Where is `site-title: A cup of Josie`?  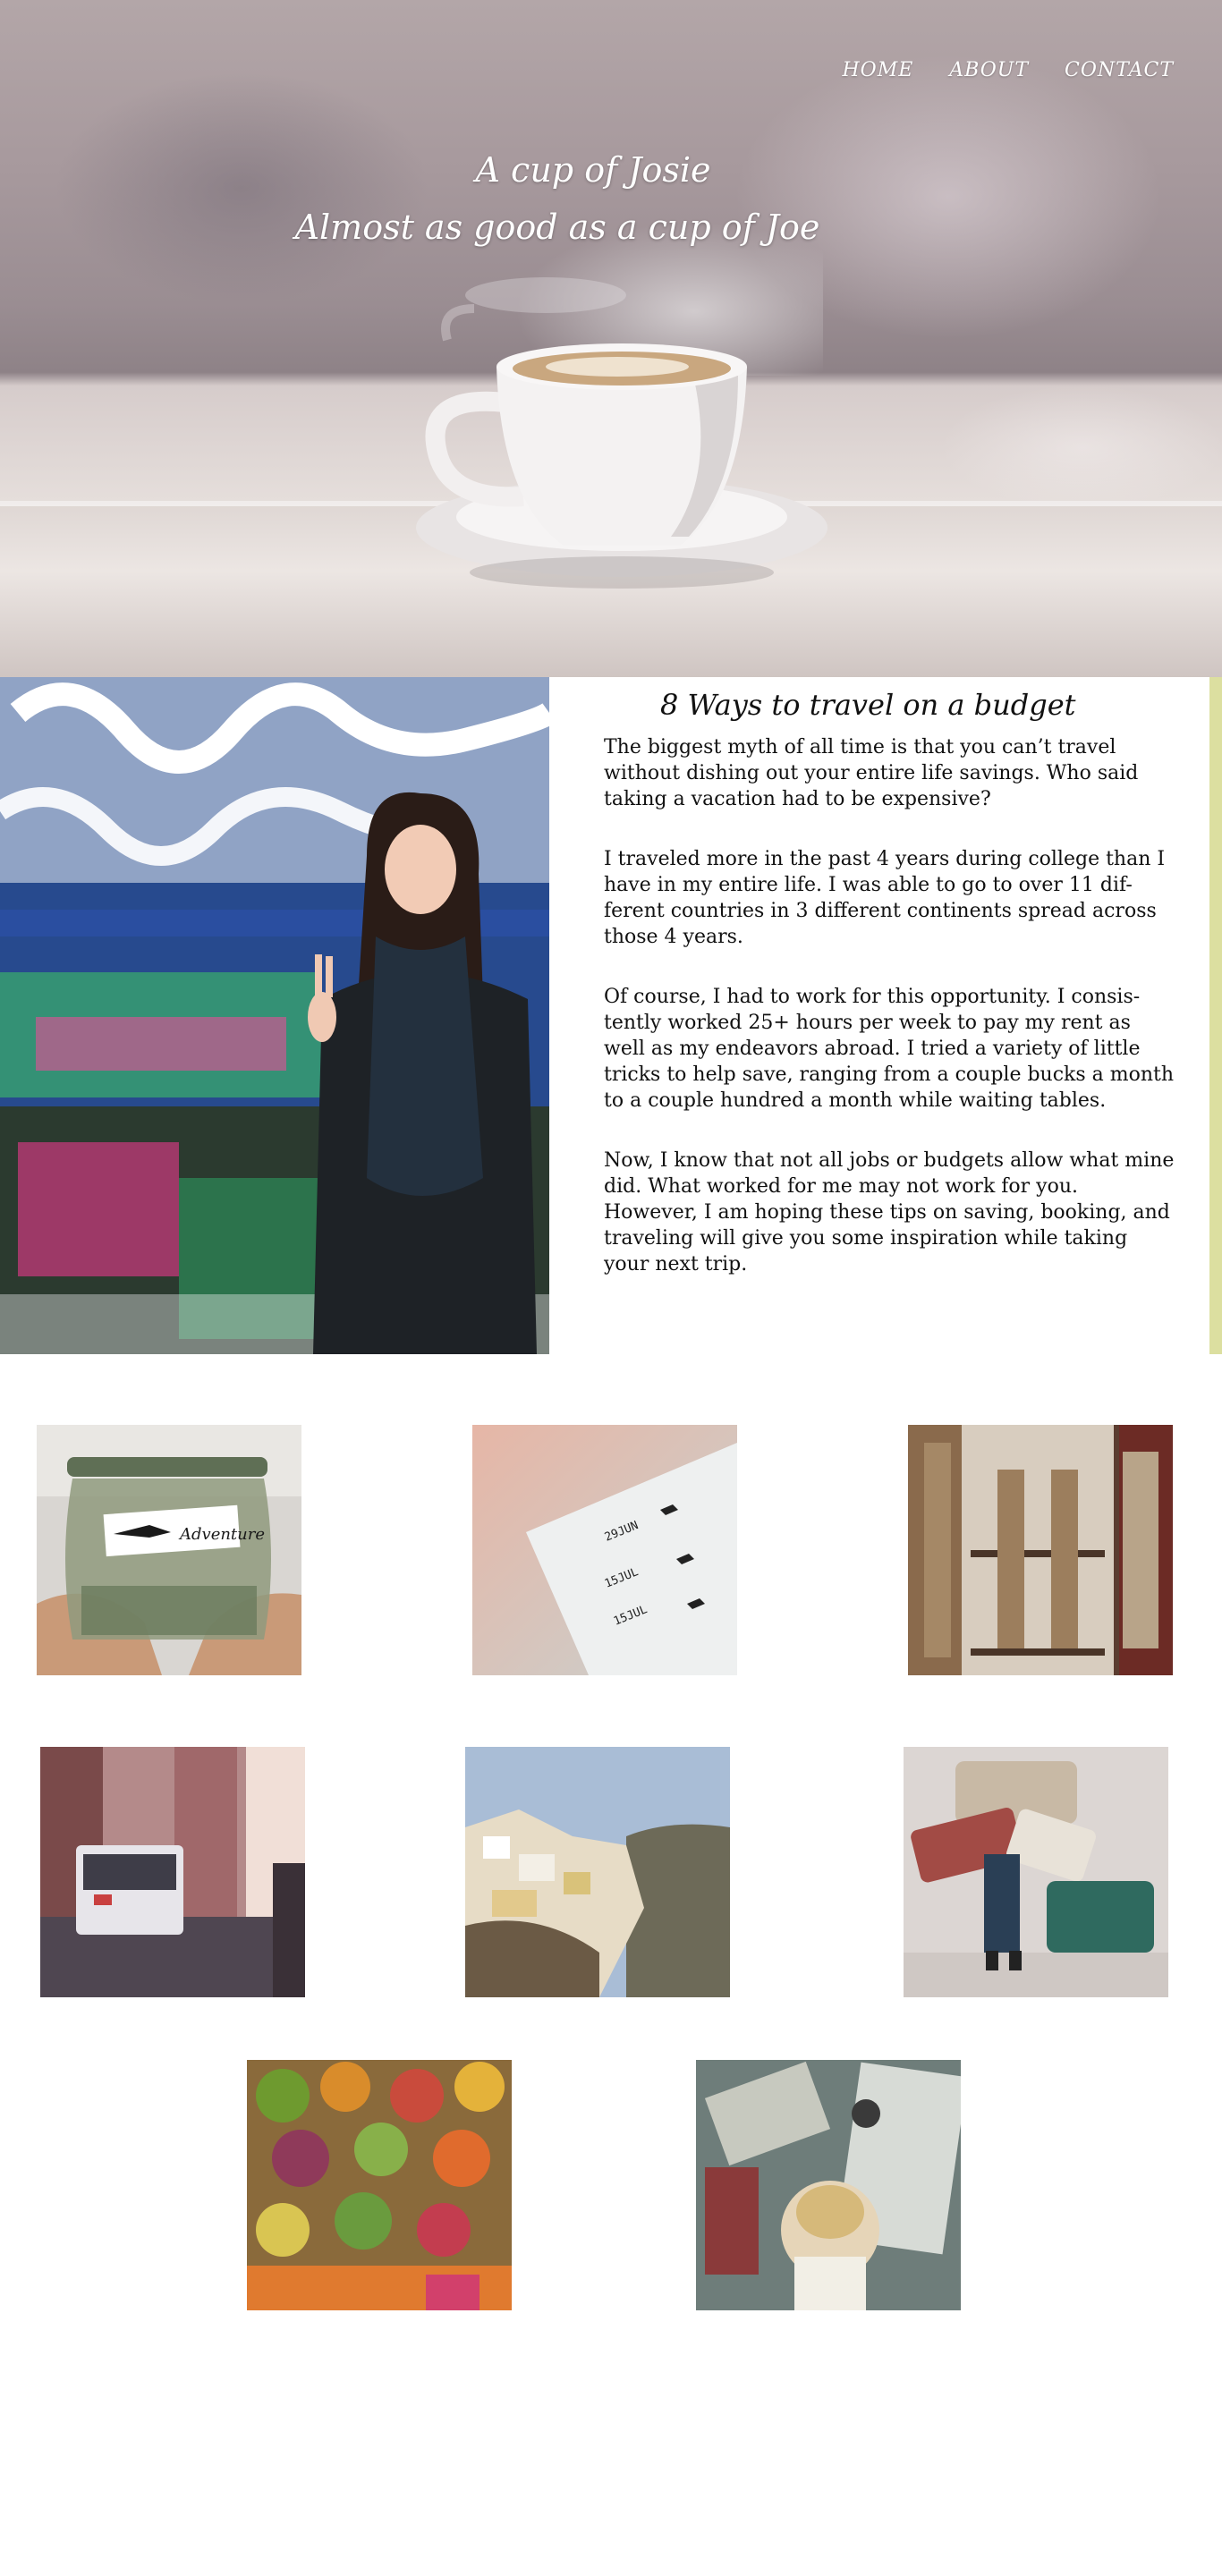 site-title: A cup of Josie is located at coordinates (593, 170).